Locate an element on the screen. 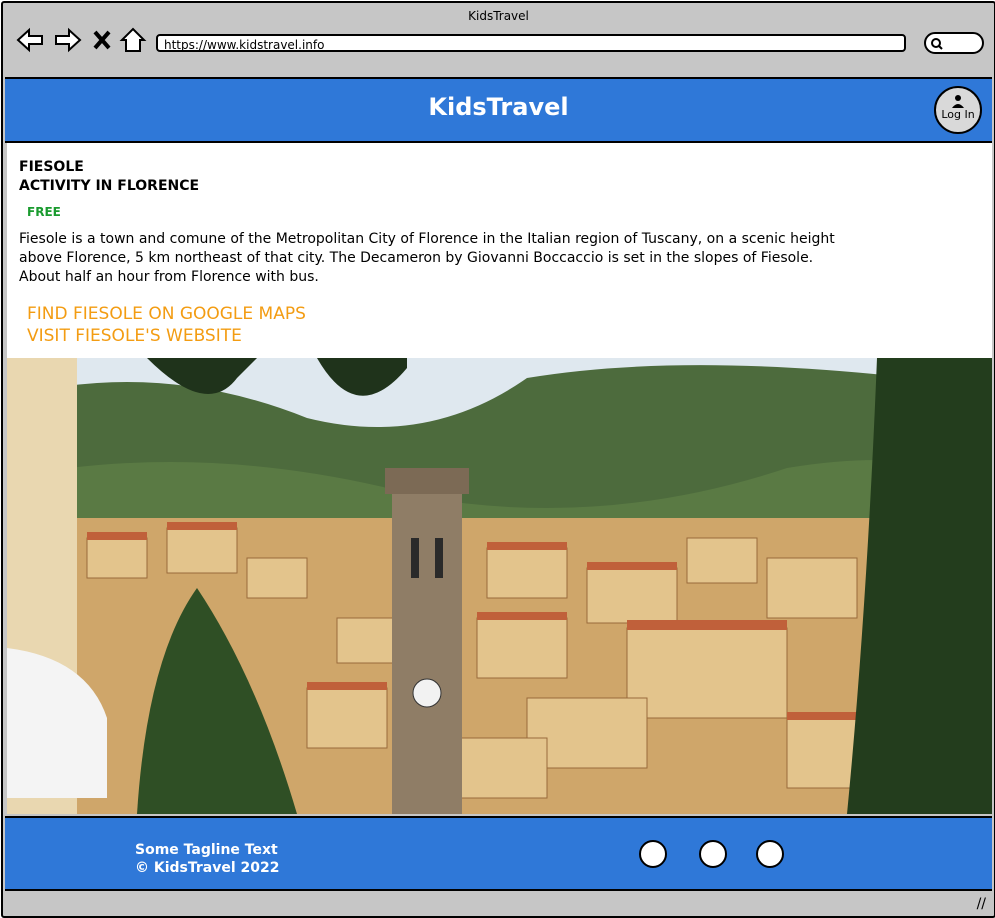  forward-arrow-icon is located at coordinates (68, 40).